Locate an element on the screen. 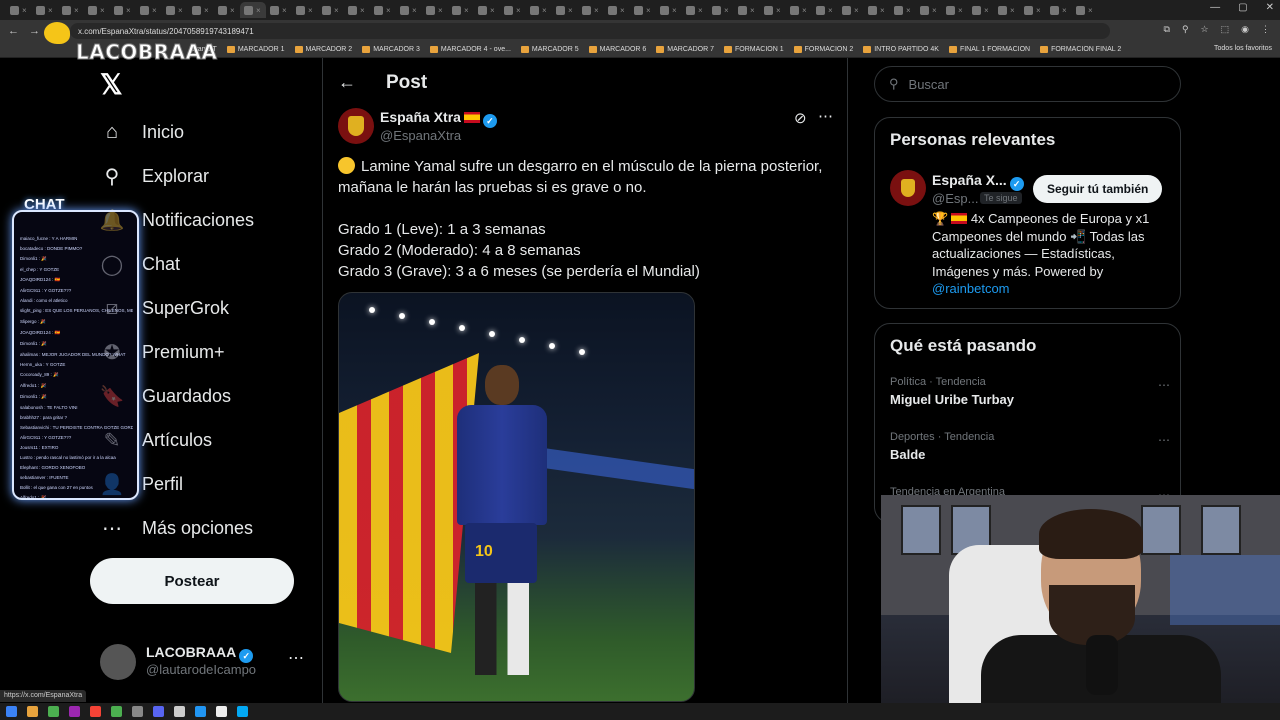 Image resolution: width=1280 pixels, height=720 pixels. bookmark-item: MARCADOR 5 is located at coordinates (549, 49).